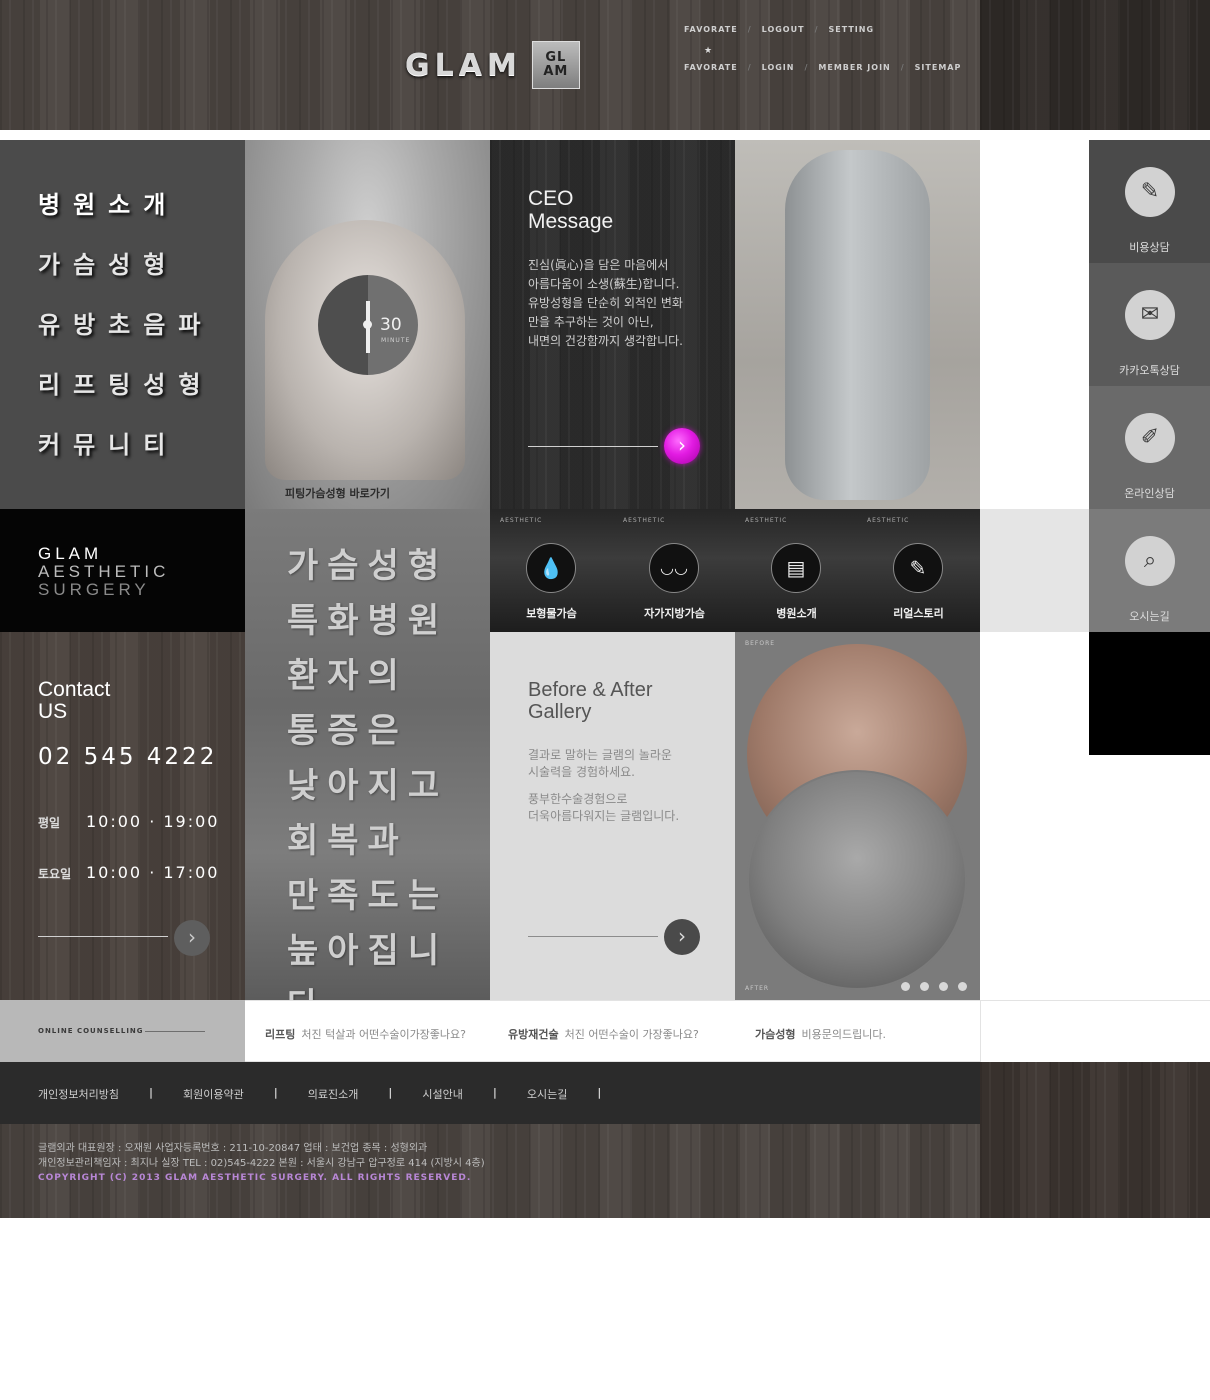 This screenshot has height=1400, width=1210. What do you see at coordinates (463, 65) in the screenshot?
I see `logo-text: GLAM` at bounding box center [463, 65].